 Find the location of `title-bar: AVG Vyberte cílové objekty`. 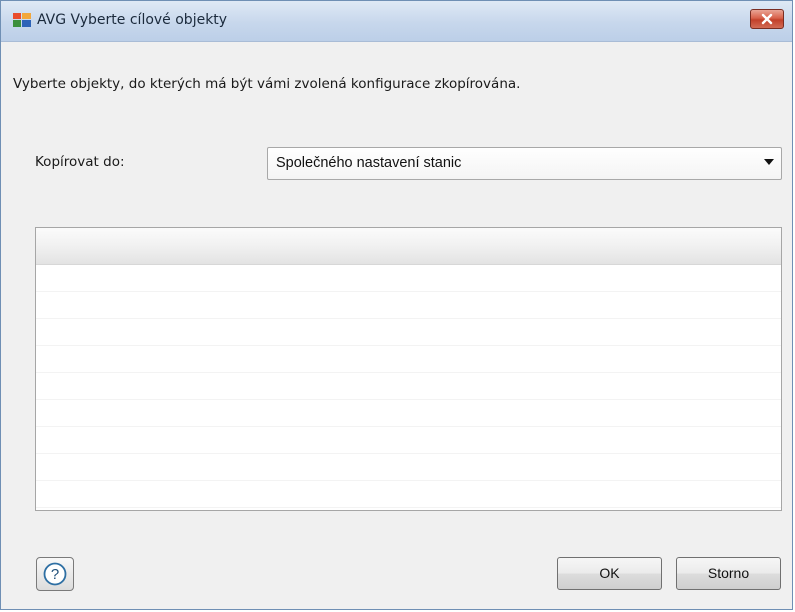

title-bar: AVG Vyberte cílové objekty is located at coordinates (396, 21).